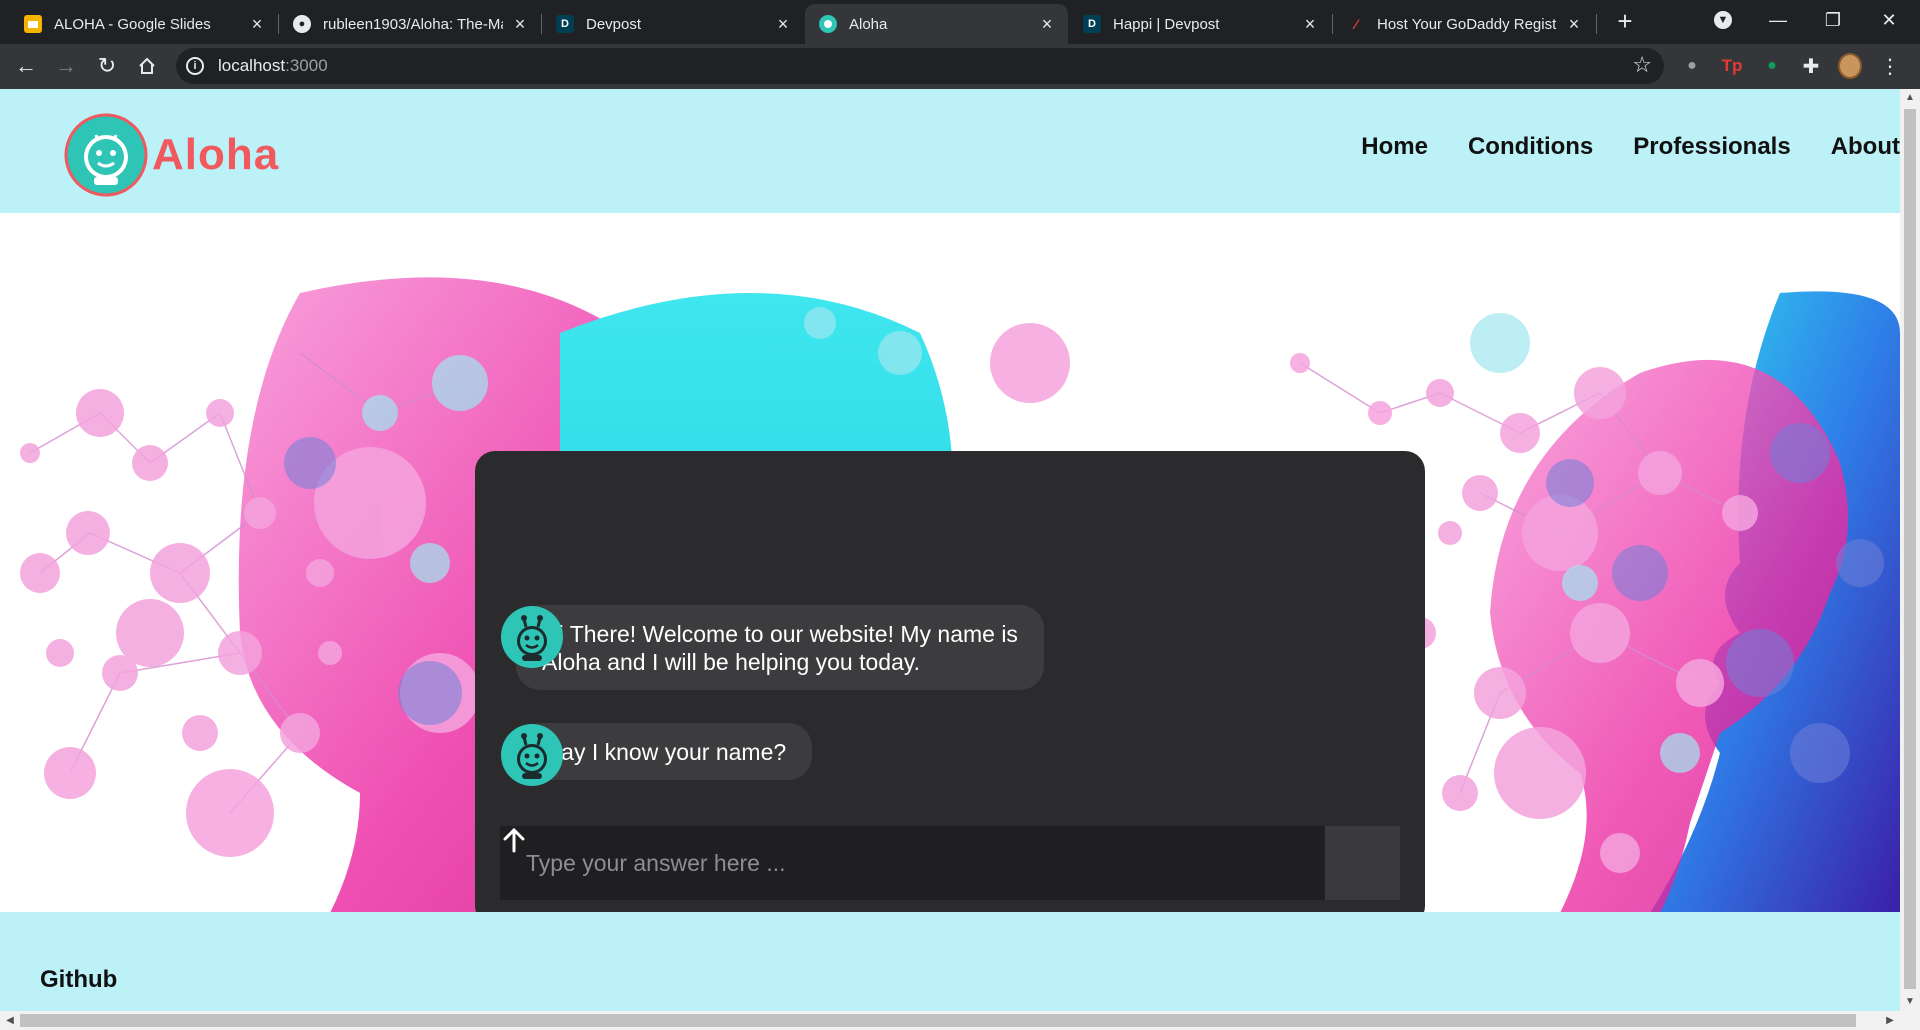 Image resolution: width=1920 pixels, height=1030 pixels. What do you see at coordinates (195, 66) in the screenshot?
I see `info-icon: i` at bounding box center [195, 66].